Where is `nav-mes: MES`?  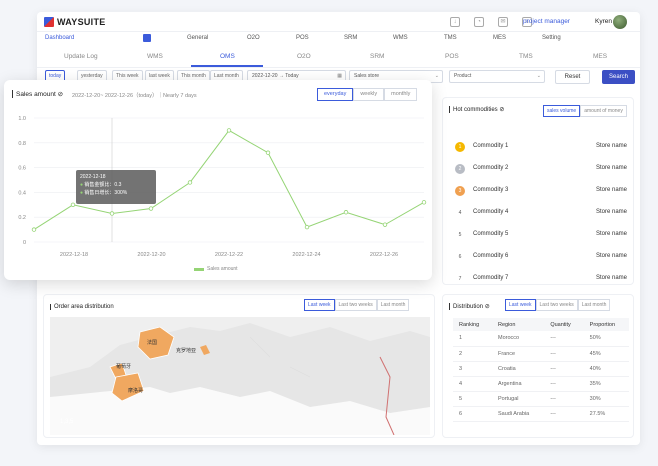
nav-mes: MES is located at coordinates (499, 38).